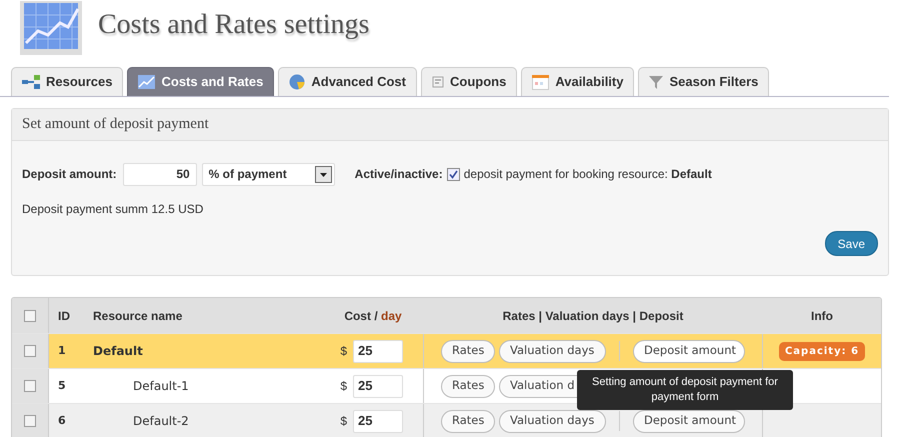  I want to click on checkbox-label: deposit payment for booking resource: Default, so click(588, 174).